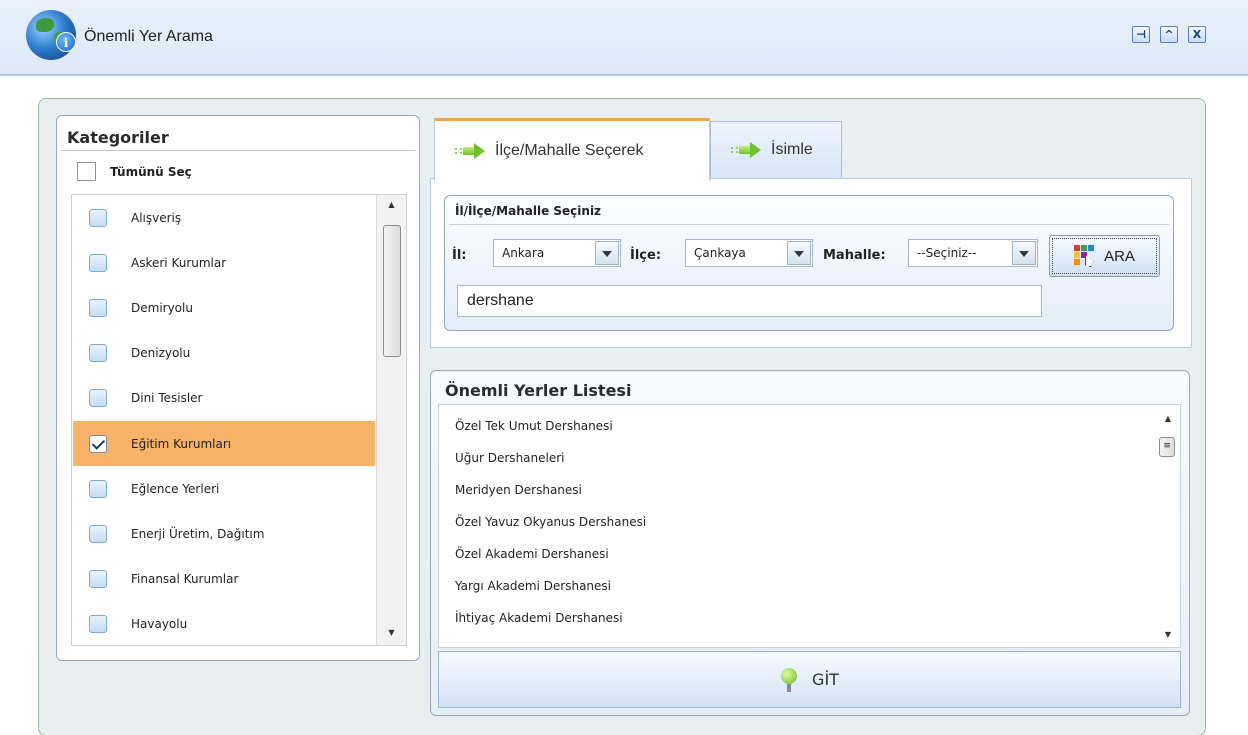  What do you see at coordinates (532, 554) in the screenshot?
I see `place-item: Özel Akademi Dershanesi` at bounding box center [532, 554].